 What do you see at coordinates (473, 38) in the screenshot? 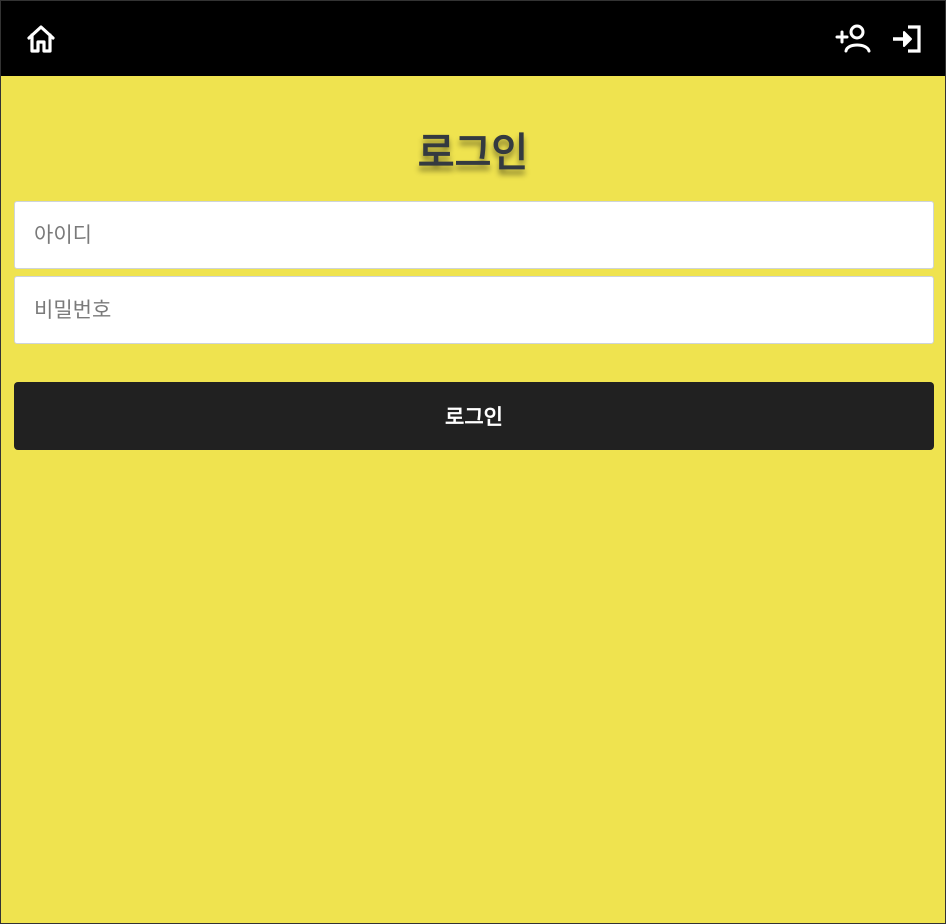
I see `top-navbar` at bounding box center [473, 38].